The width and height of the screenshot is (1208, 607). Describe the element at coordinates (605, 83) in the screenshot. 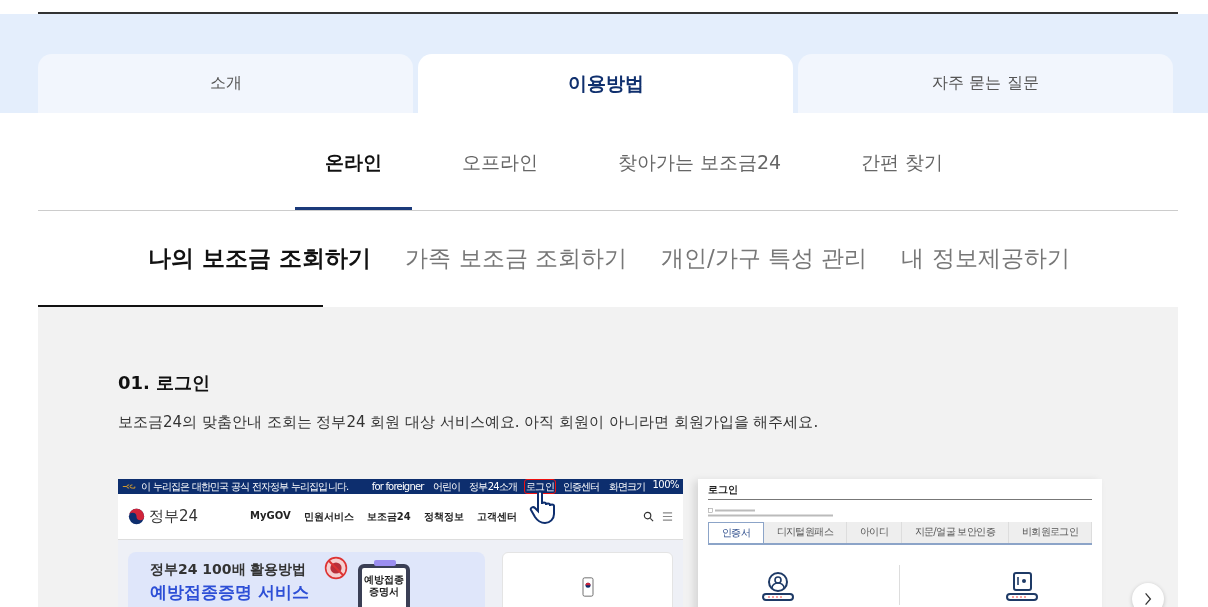

I see `main-tab: 이용방법` at that location.